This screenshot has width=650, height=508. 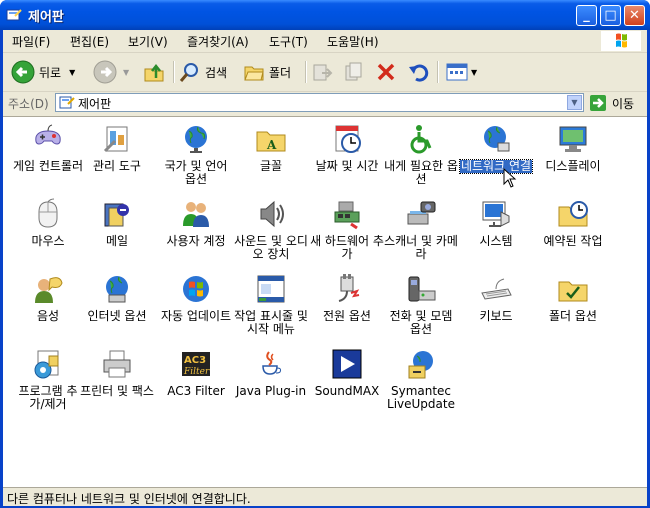 What do you see at coordinates (421, 172) in the screenshot?
I see `cp-item-label: 내게 필요한 옵션` at bounding box center [421, 172].